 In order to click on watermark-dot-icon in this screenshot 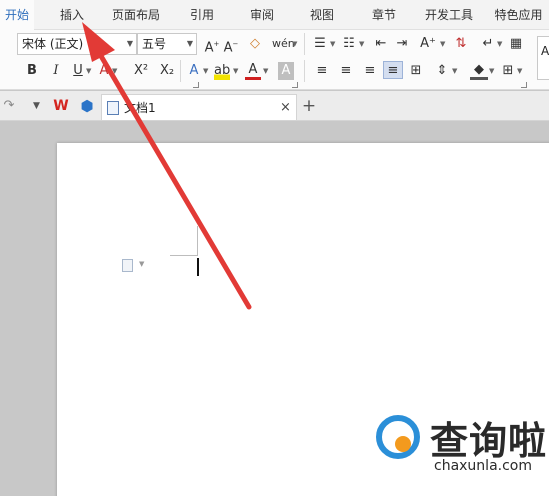, I will do `click(403, 444)`.